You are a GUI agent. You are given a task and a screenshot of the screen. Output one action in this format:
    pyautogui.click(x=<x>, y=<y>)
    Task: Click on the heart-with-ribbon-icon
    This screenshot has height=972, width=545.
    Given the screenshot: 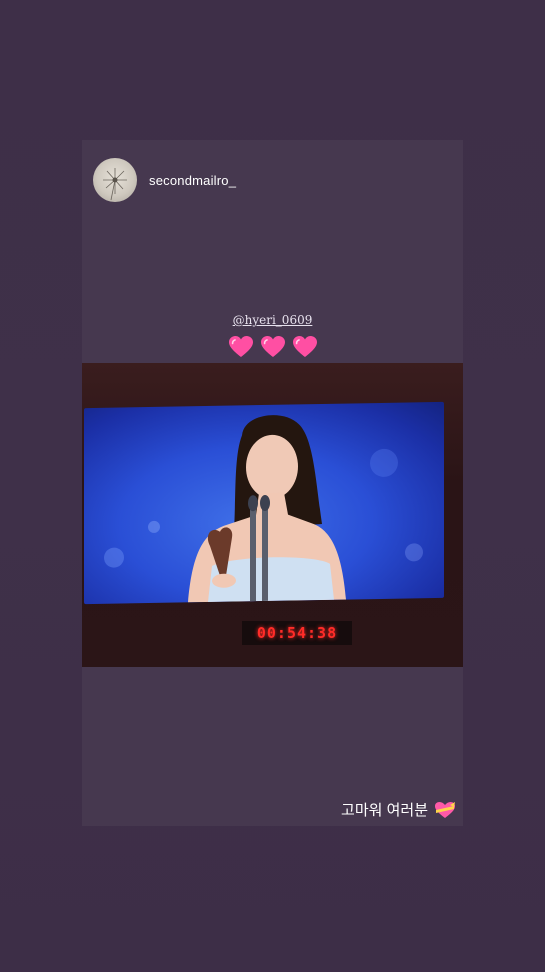 What is the action you would take?
    pyautogui.click(x=445, y=809)
    